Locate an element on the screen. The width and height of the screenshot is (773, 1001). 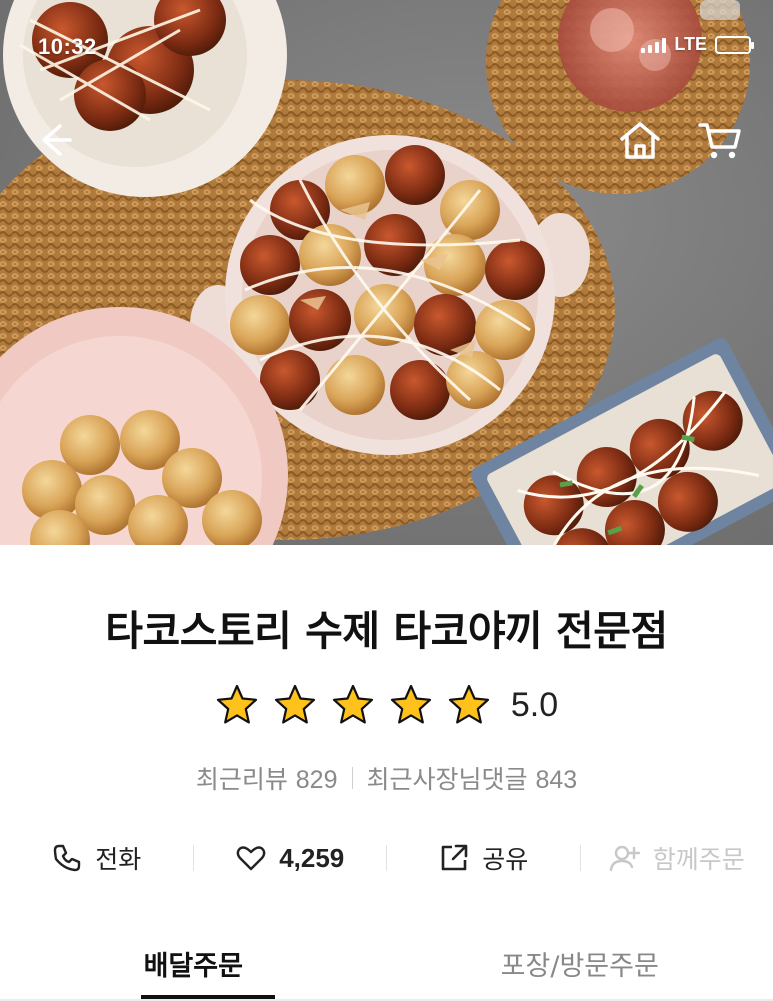
owner-replies: 최근사장님댓글 843 is located at coordinates (472, 778).